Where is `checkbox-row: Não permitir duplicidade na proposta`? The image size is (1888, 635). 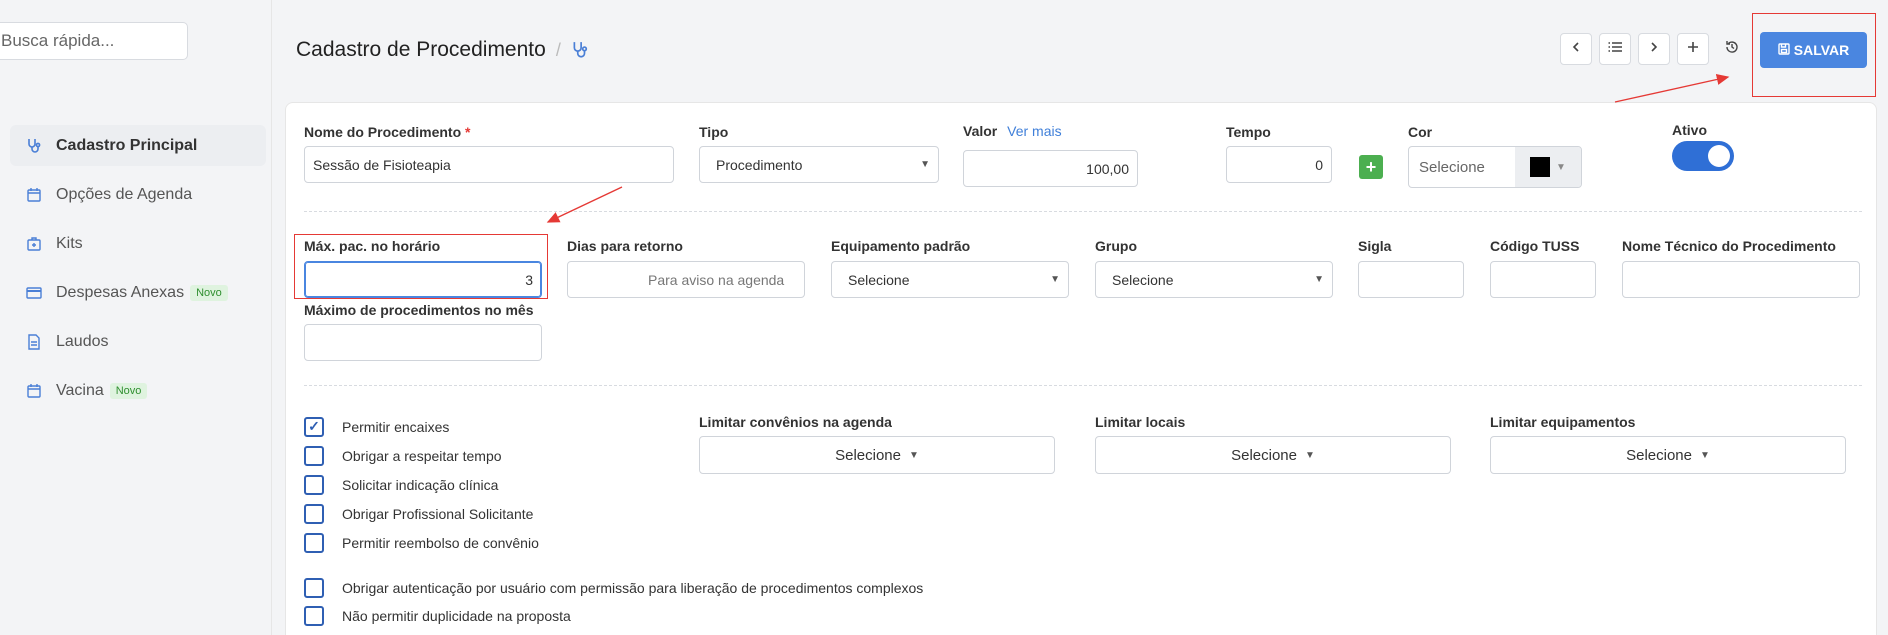 checkbox-row: Não permitir duplicidade na proposta is located at coordinates (613, 616).